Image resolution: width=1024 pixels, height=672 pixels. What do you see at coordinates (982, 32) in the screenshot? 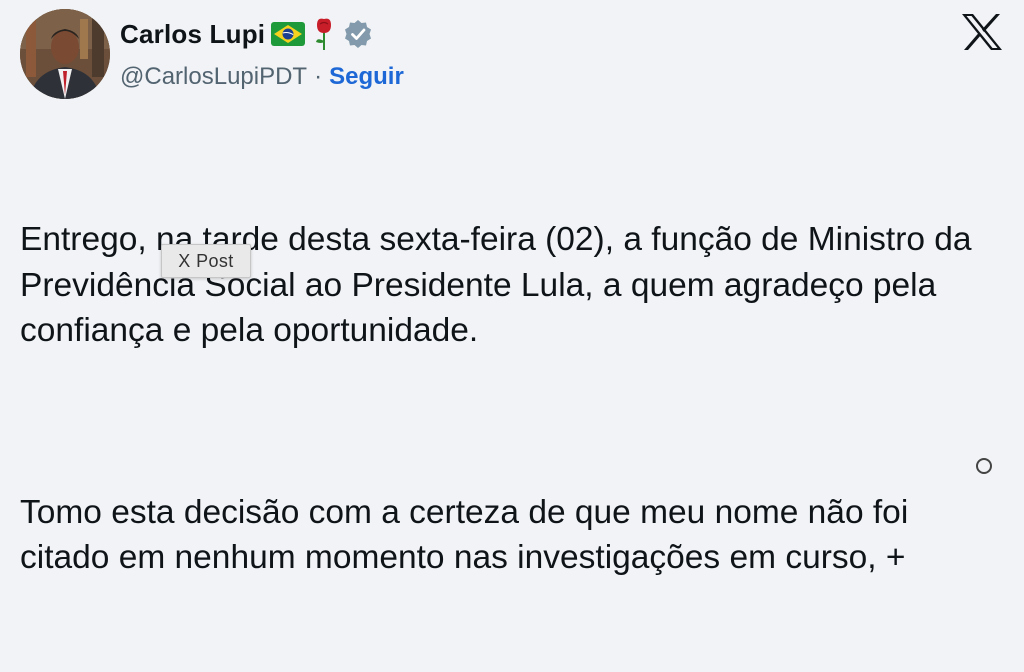
I see `x-logo-icon` at bounding box center [982, 32].